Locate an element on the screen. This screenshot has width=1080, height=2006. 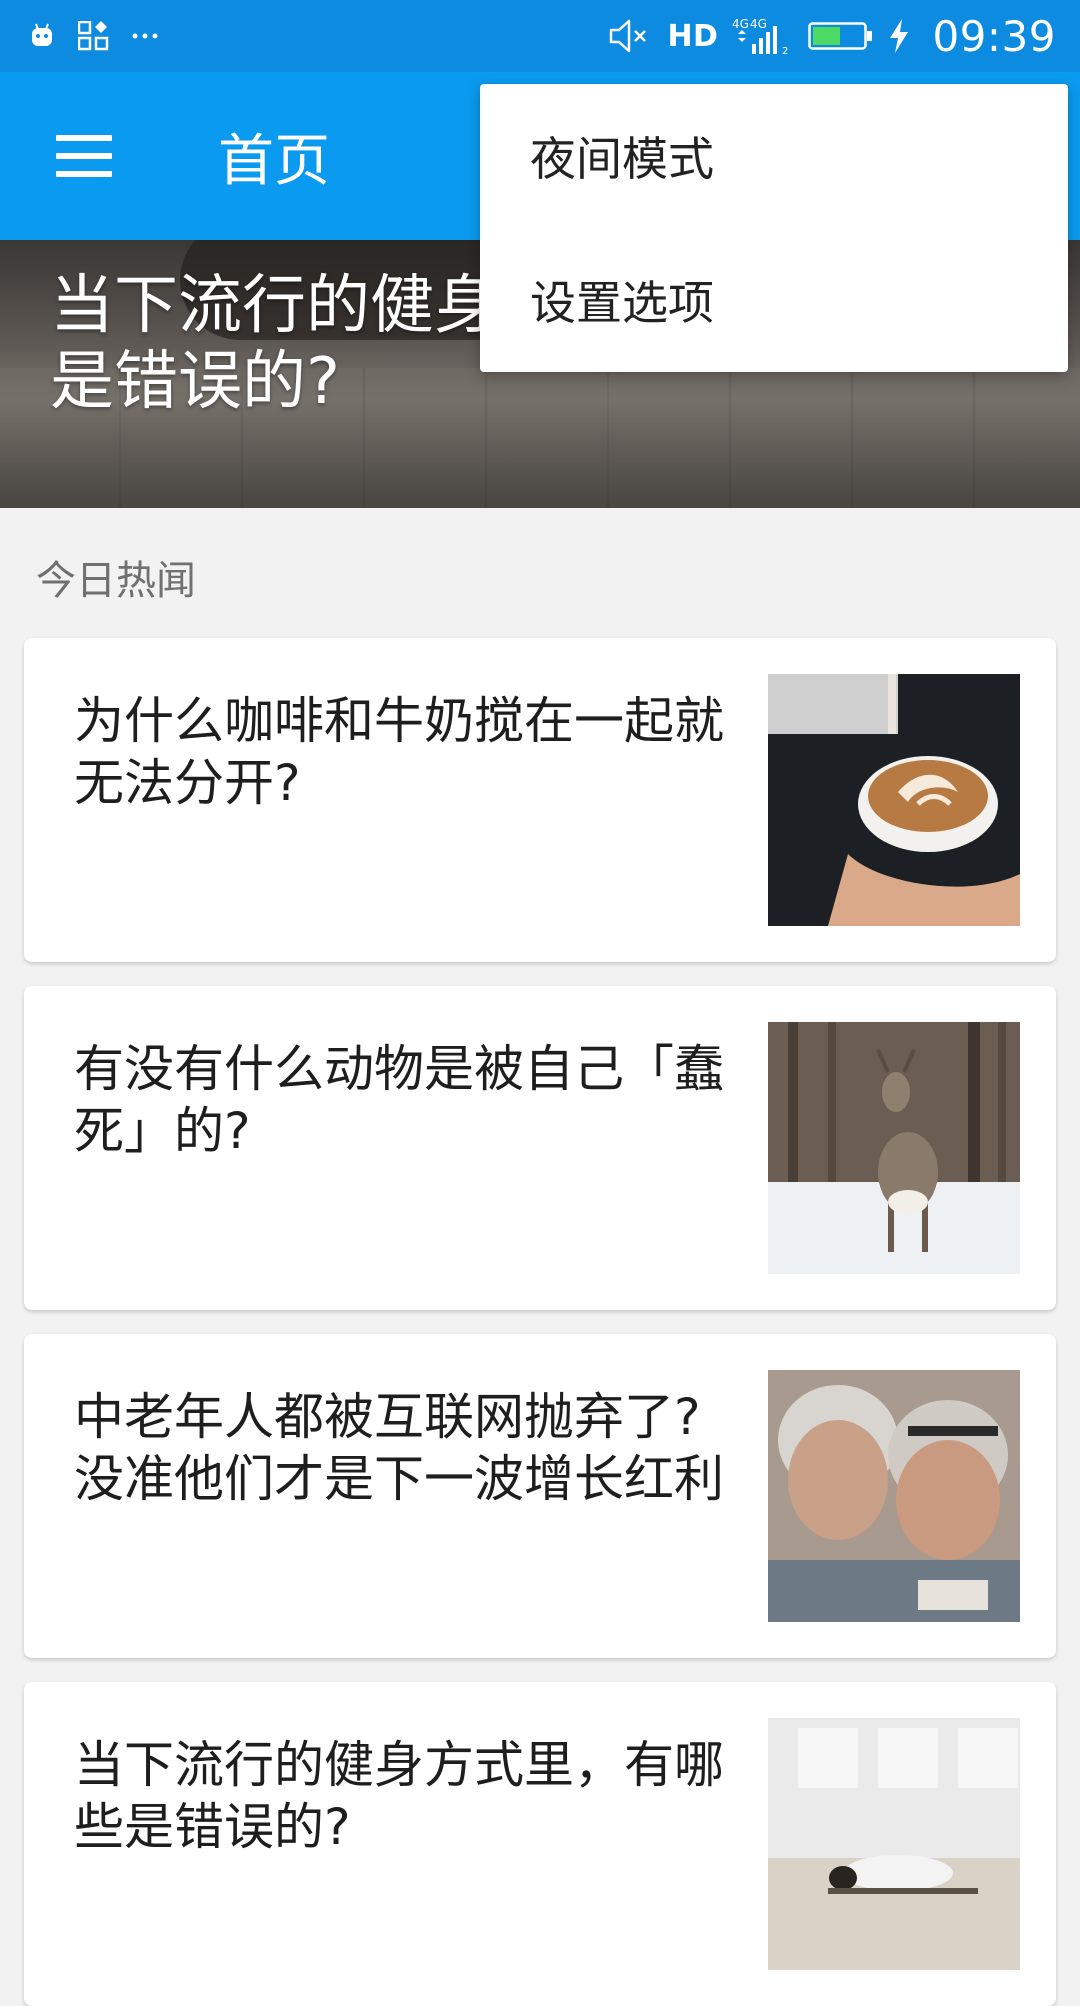
menu-item-night-mode: 夜间模式 is located at coordinates (774, 156).